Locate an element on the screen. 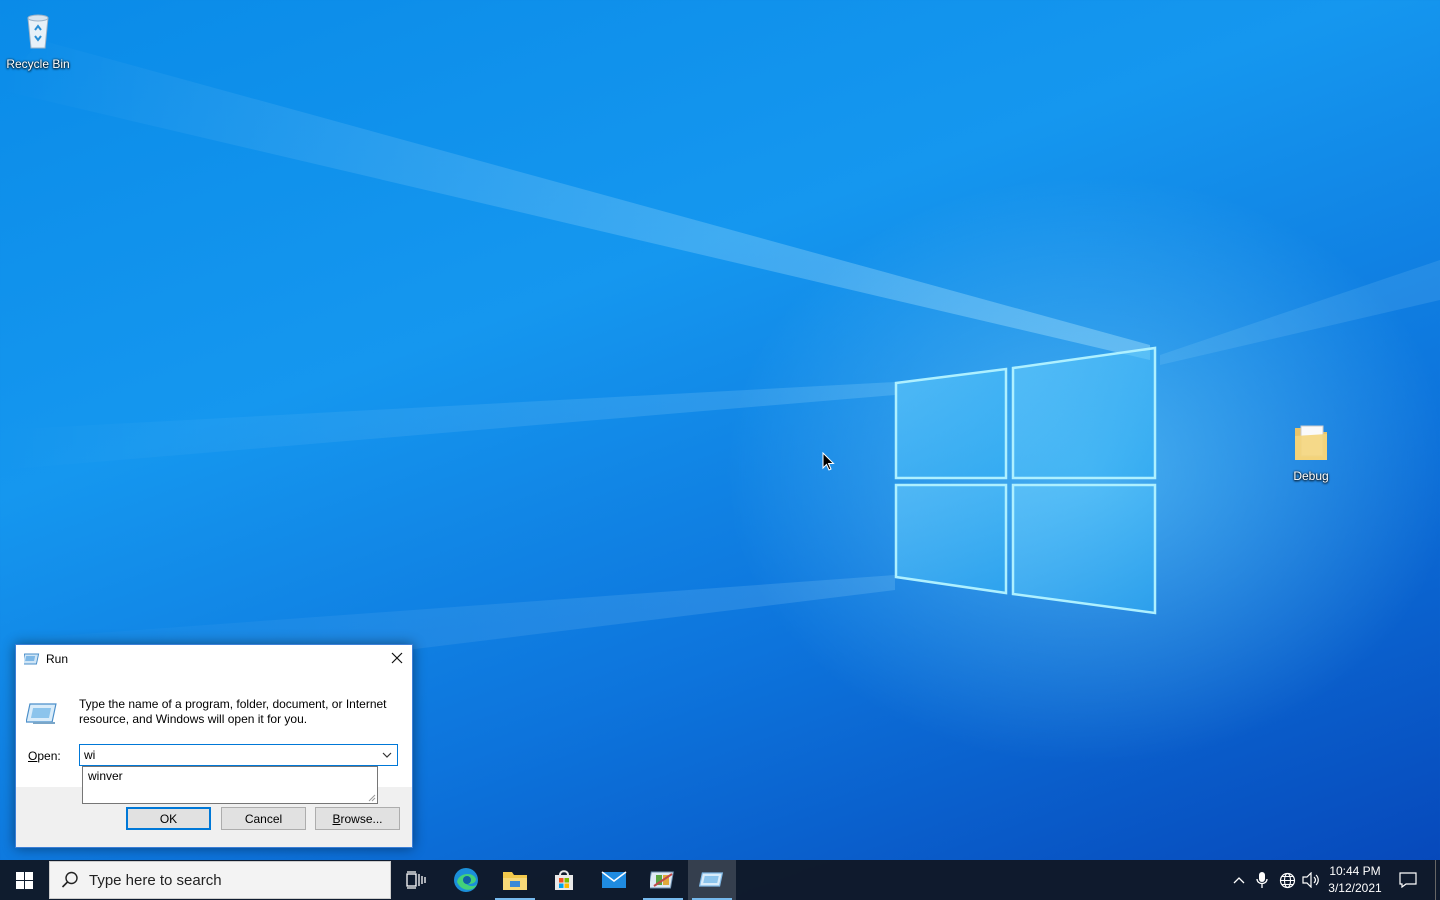  show-hidden-icons-button is located at coordinates (1239, 880).